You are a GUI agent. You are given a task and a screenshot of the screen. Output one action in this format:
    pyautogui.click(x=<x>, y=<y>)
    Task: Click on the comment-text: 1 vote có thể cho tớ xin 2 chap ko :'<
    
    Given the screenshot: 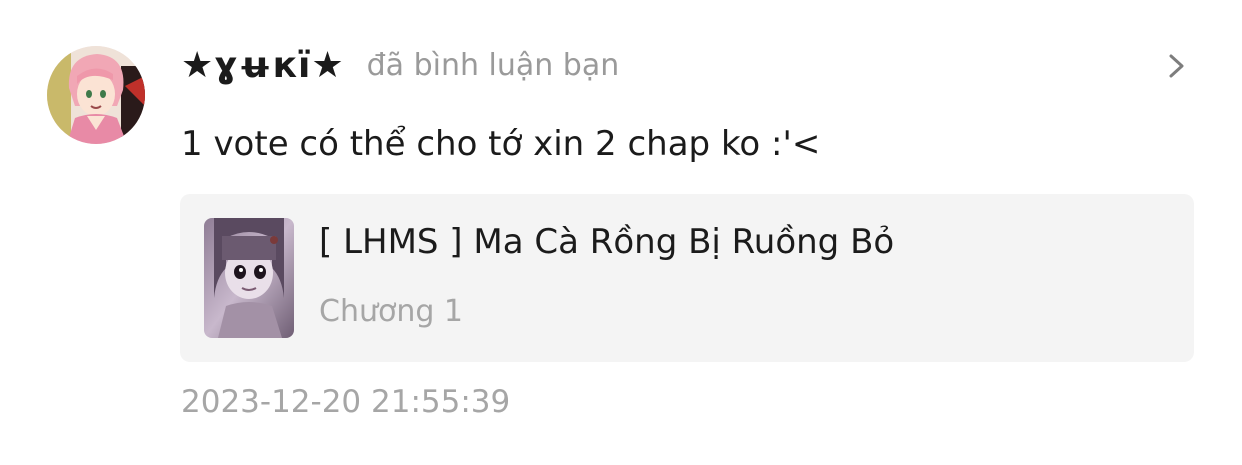 What is the action you would take?
    pyautogui.click(x=501, y=144)
    